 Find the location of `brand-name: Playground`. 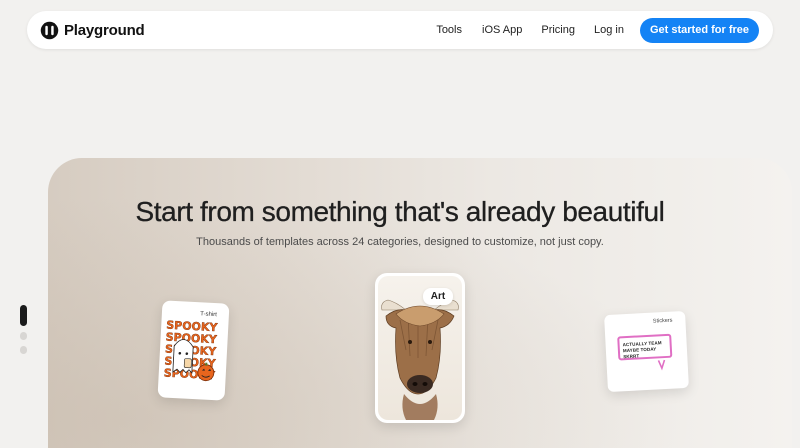

brand-name: Playground is located at coordinates (104, 30).